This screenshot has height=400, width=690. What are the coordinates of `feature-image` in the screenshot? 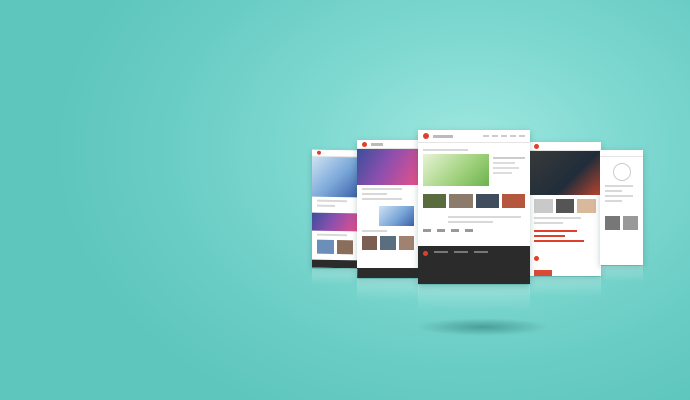 It's located at (396, 216).